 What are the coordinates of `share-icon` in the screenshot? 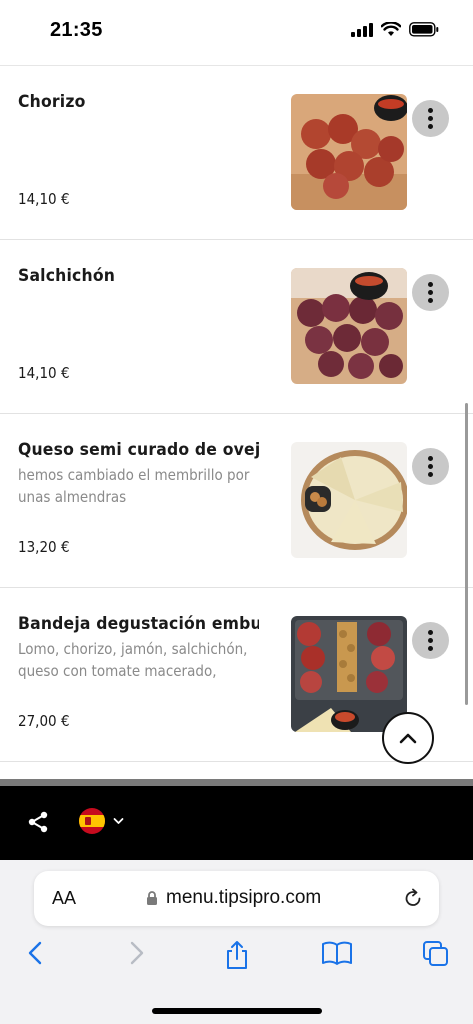 It's located at (38, 824).